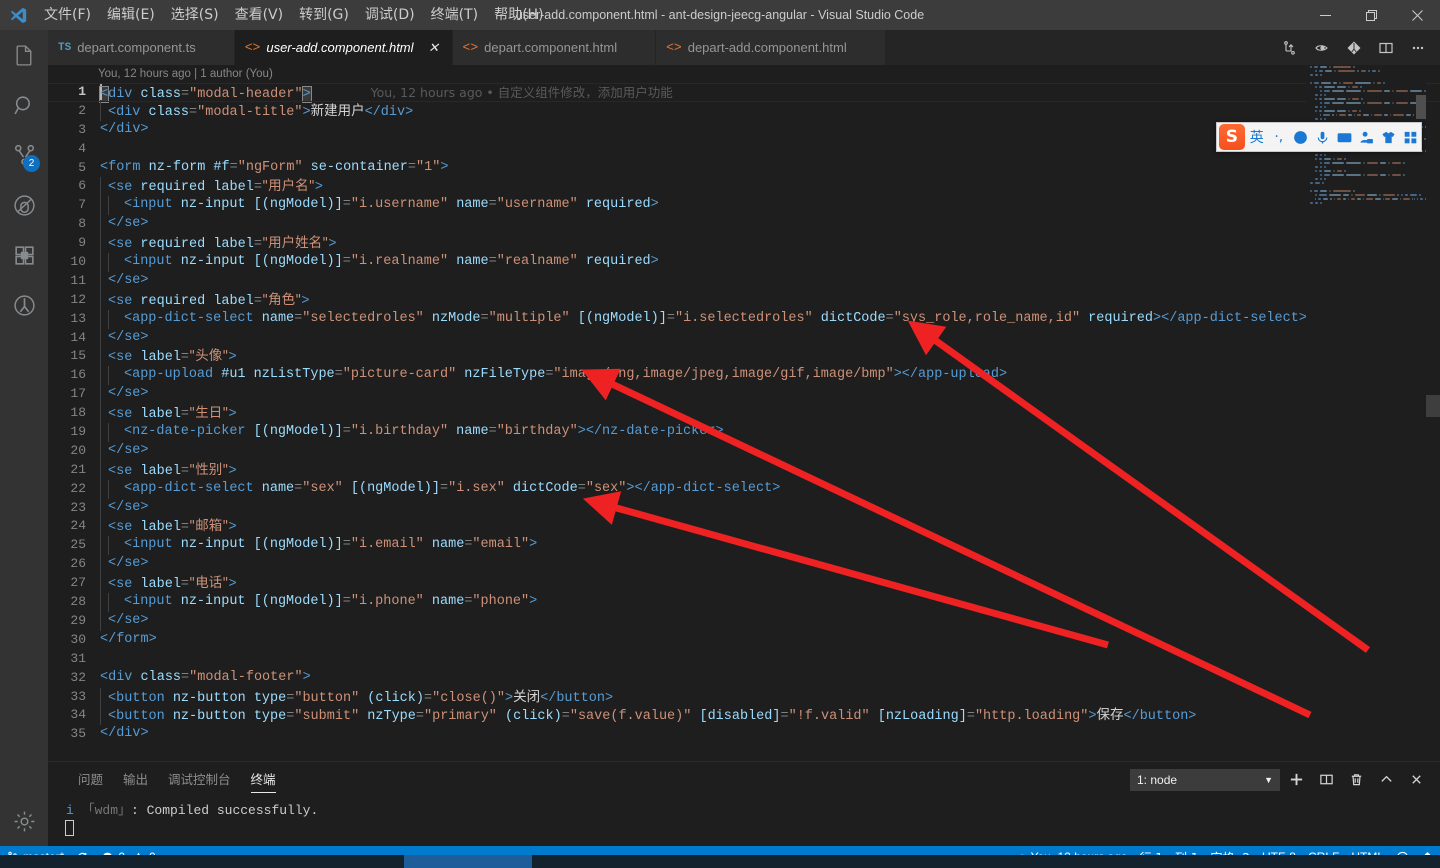 The width and height of the screenshot is (1440, 868). Describe the element at coordinates (1386, 47) in the screenshot. I see `split-editor-icon` at that location.